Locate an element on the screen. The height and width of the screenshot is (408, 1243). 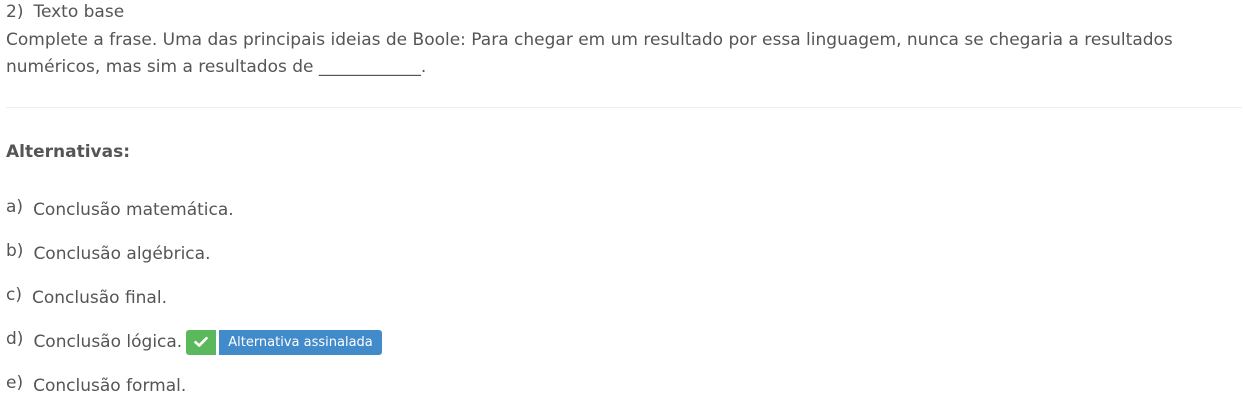
alternative-text: Conclusão formal. is located at coordinates (110, 386).